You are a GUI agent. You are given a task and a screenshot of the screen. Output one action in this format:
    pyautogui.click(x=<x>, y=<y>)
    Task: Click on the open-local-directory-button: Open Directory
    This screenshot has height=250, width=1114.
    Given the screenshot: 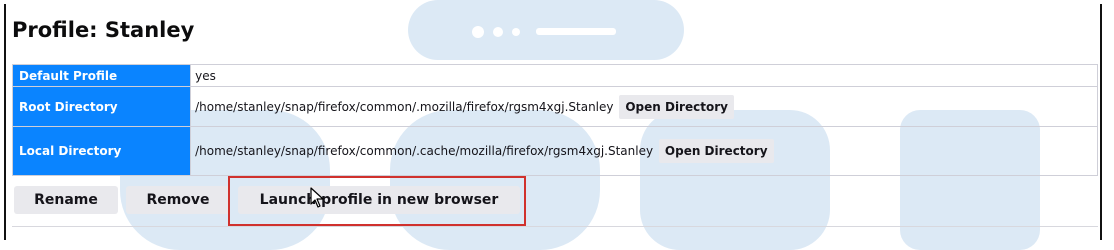 What is the action you would take?
    pyautogui.click(x=716, y=151)
    